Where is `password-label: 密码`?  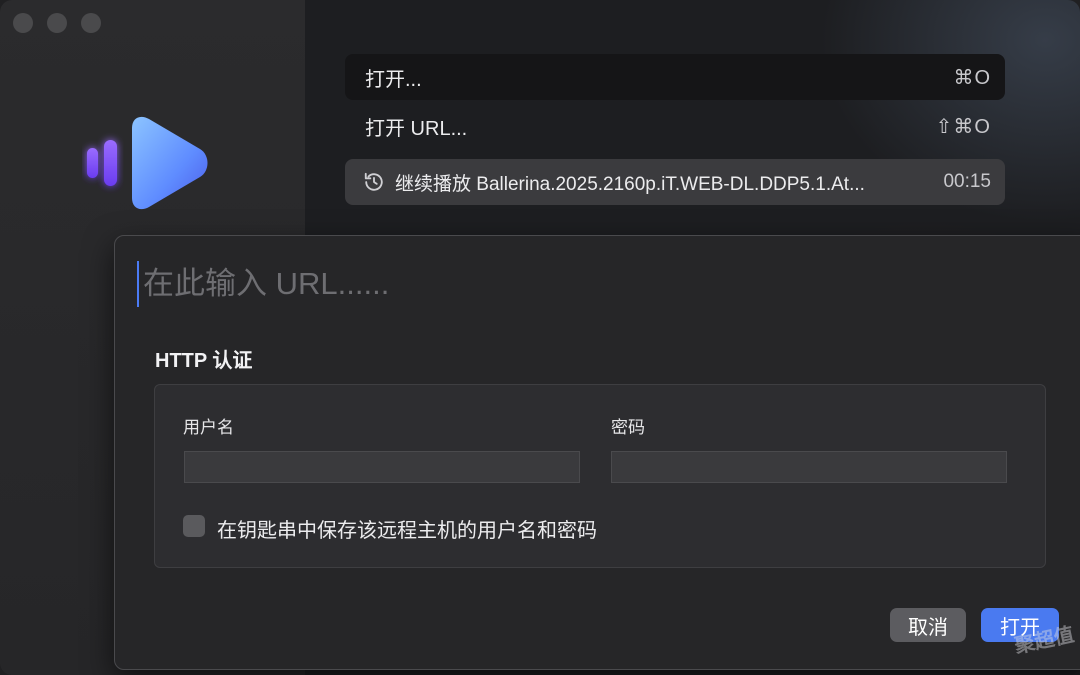 password-label: 密码 is located at coordinates (628, 427).